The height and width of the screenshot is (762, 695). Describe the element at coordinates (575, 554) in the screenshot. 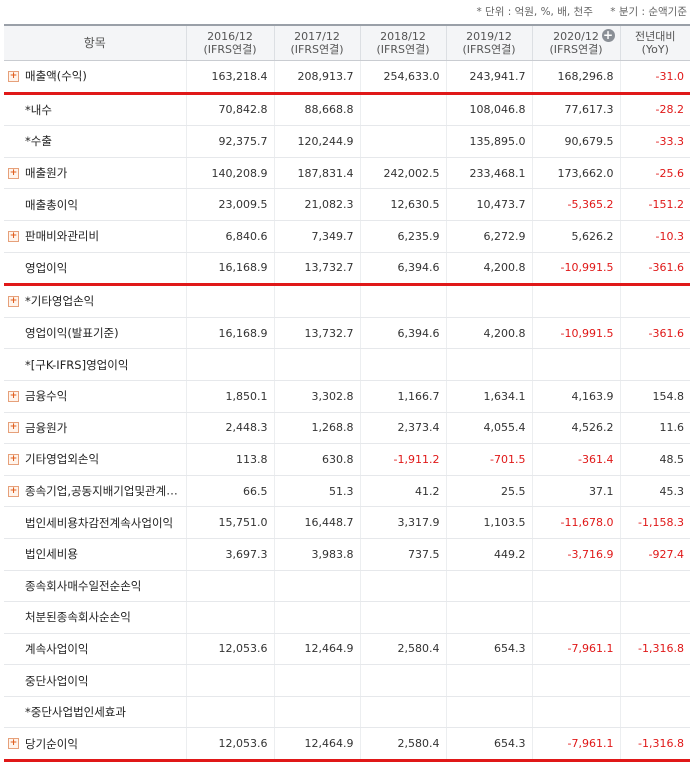

I see `value-cell: -3,716.9` at that location.